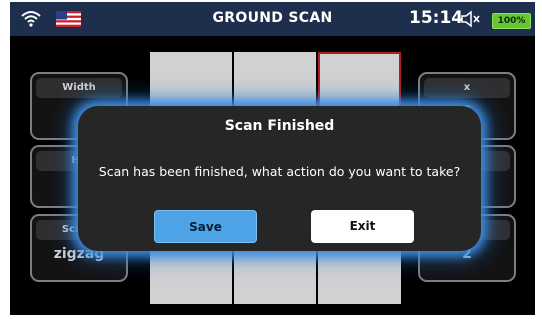 This screenshot has width=542, height=319. Describe the element at coordinates (436, 18) in the screenshot. I see `clock: 15:14` at that location.